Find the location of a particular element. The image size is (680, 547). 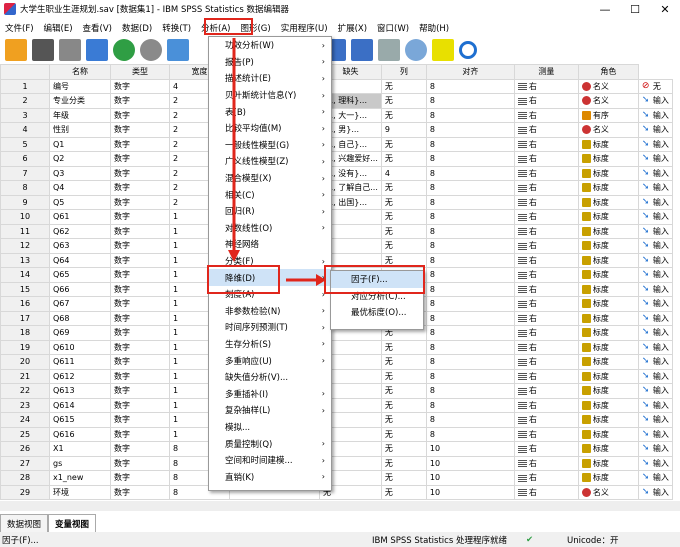

horizontal-scrollbar is located at coordinates (340, 506).